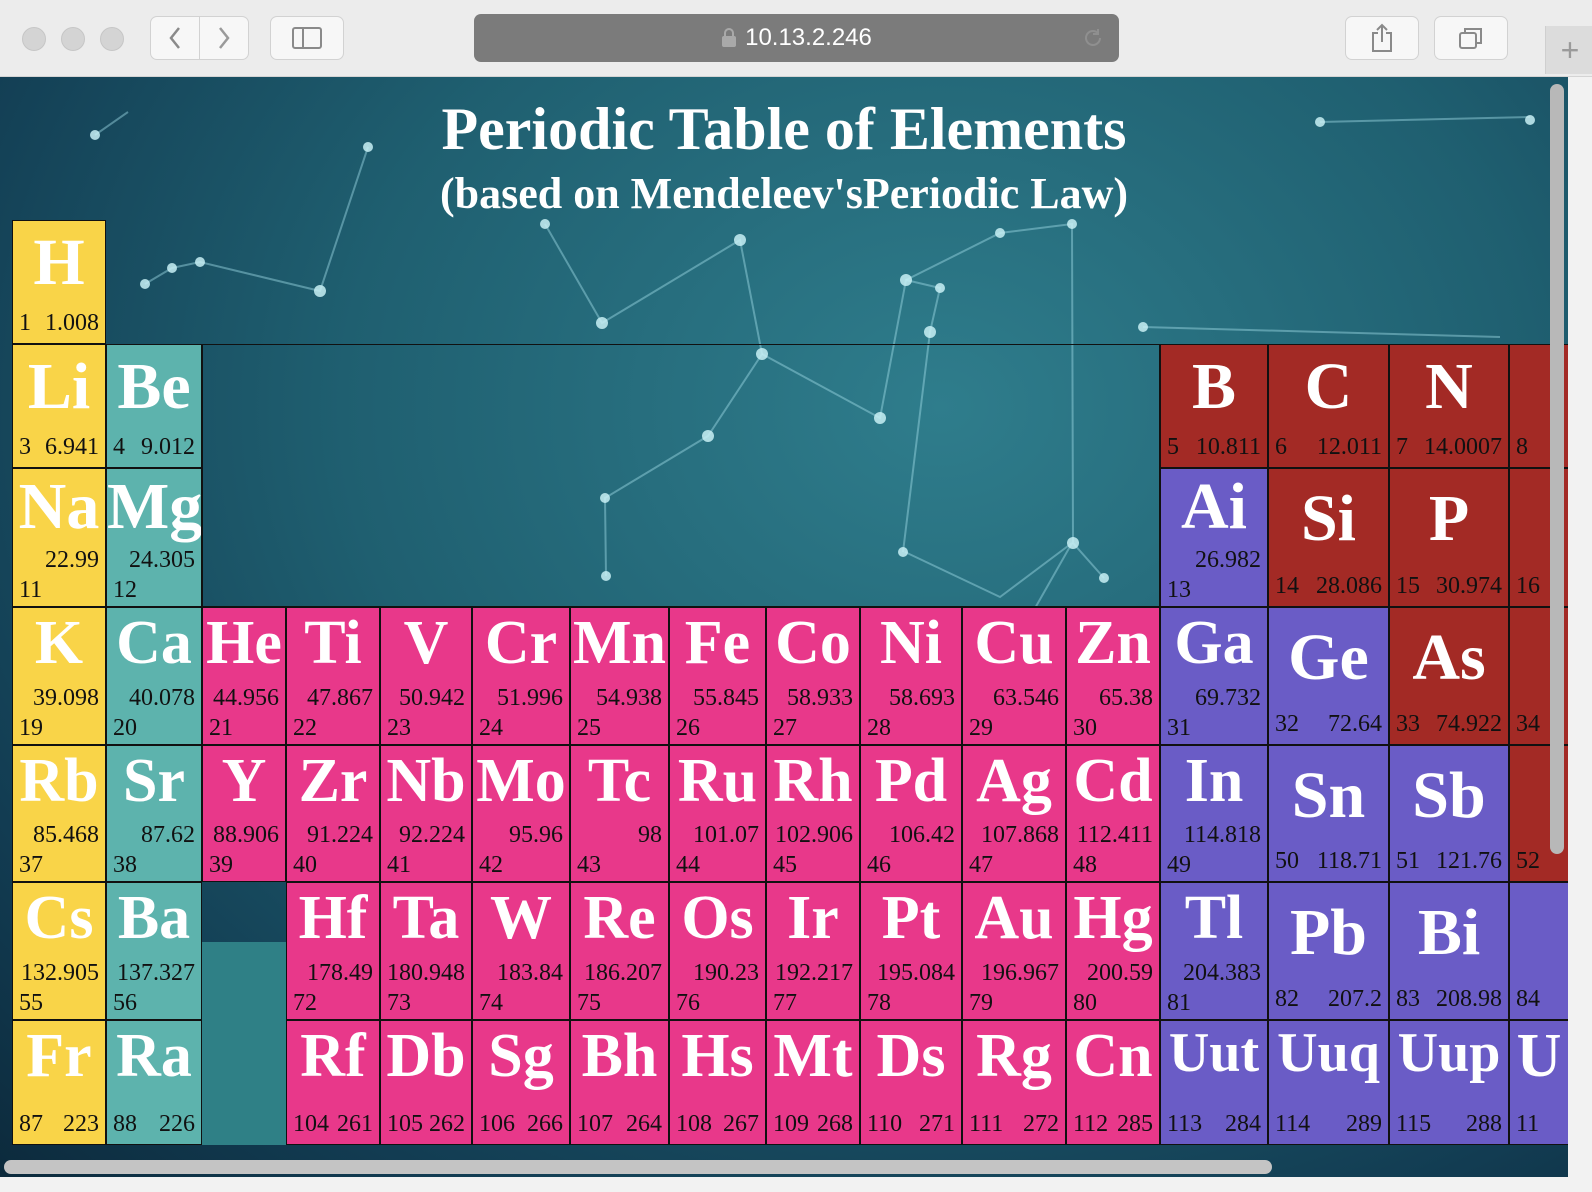  What do you see at coordinates (911, 1082) in the screenshot?
I see `element-cell: Ds 110 271` at bounding box center [911, 1082].